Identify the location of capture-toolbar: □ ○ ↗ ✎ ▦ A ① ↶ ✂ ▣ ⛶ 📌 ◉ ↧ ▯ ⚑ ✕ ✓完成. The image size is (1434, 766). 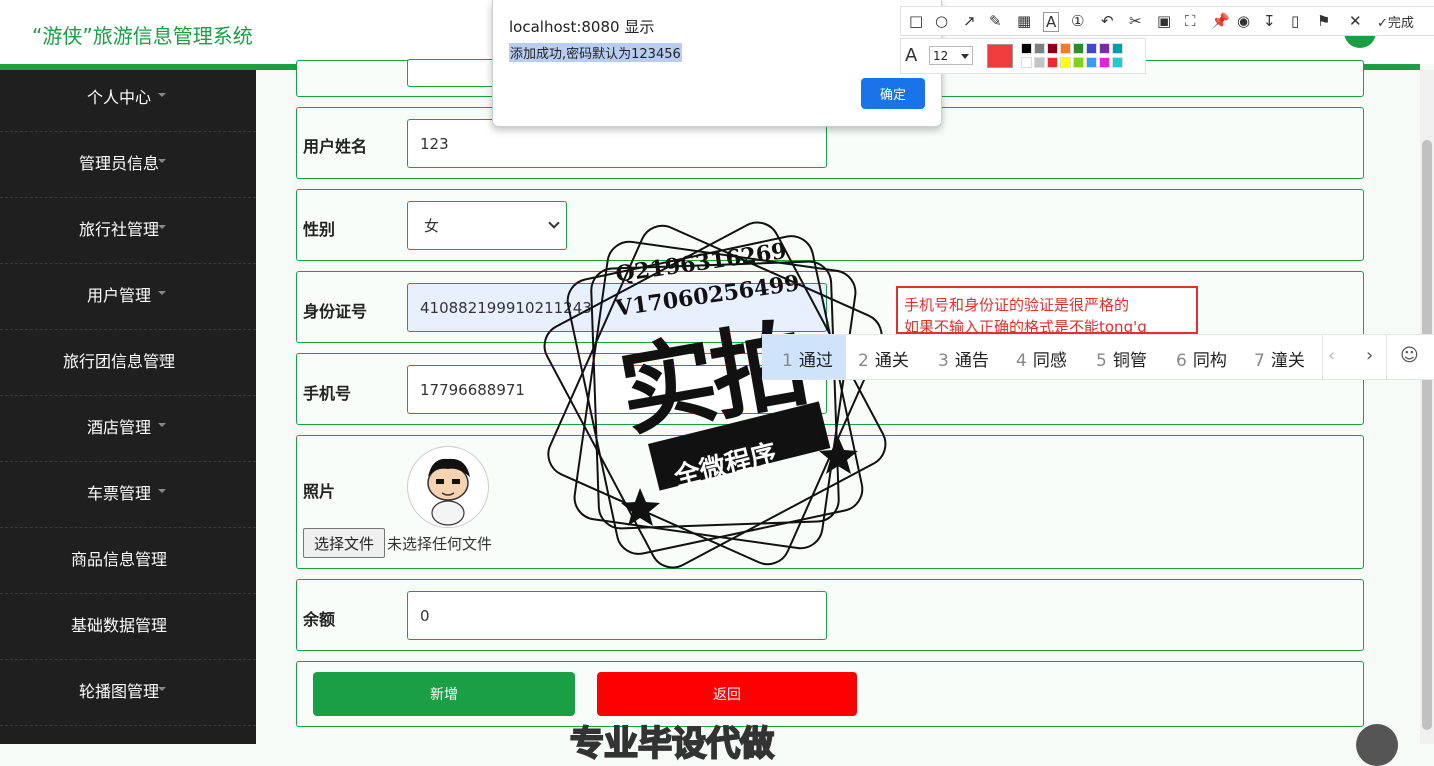
(1167, 21).